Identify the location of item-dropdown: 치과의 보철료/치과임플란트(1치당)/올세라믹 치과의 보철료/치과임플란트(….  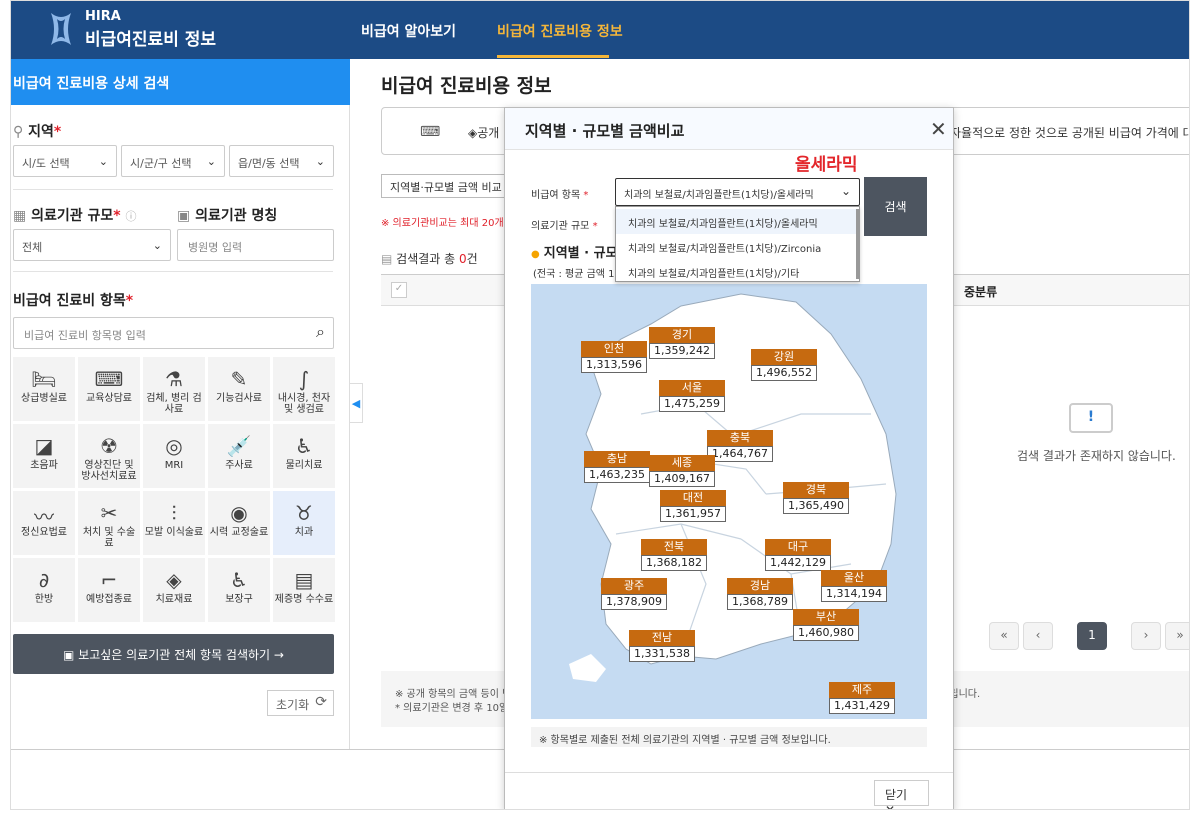
(737, 244).